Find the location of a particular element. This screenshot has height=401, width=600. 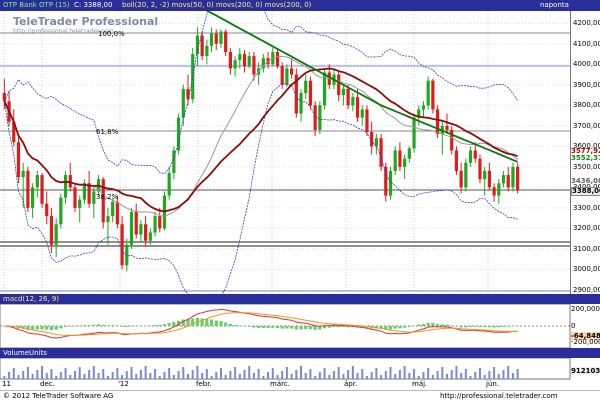

footer-url: http://professional.teletrader.com is located at coordinates (498, 396).